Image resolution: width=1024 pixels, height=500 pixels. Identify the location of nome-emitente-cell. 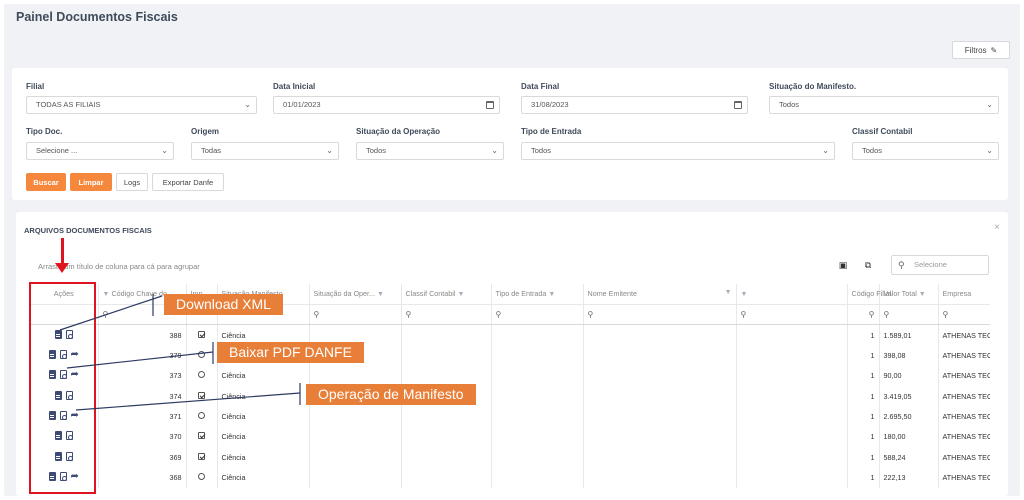
(660, 355).